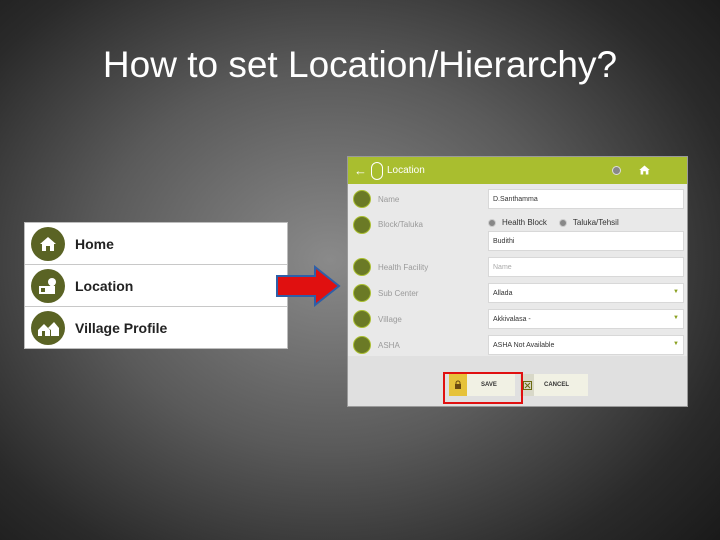 The width and height of the screenshot is (720, 540). What do you see at coordinates (156, 244) in the screenshot?
I see `menu-item-home: Home` at bounding box center [156, 244].